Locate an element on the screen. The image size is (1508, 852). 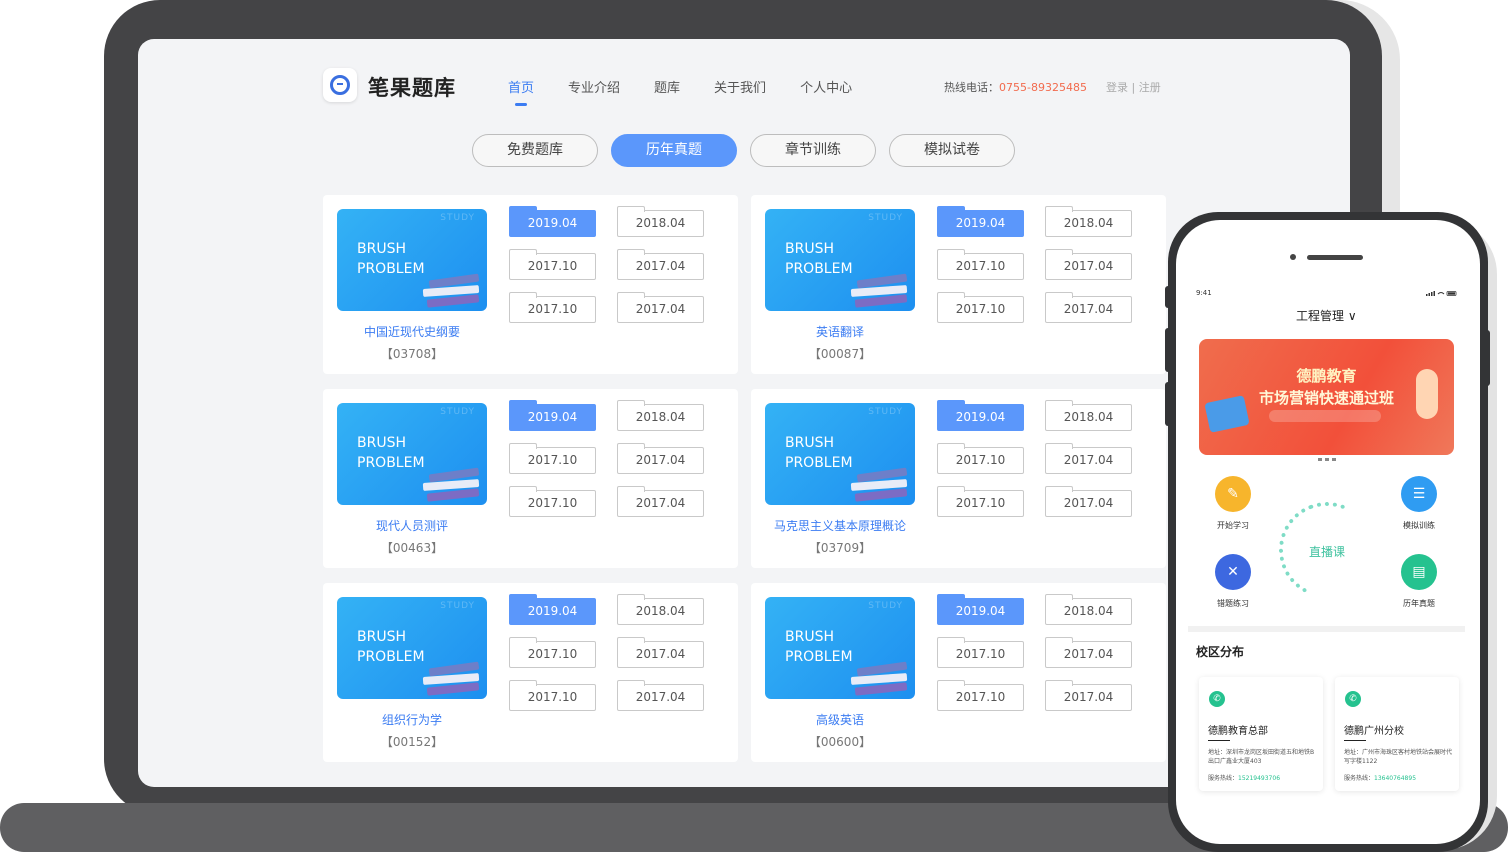
promo-banner: 德鹏教育 市场营销快速通过班 is located at coordinates (1326, 397).